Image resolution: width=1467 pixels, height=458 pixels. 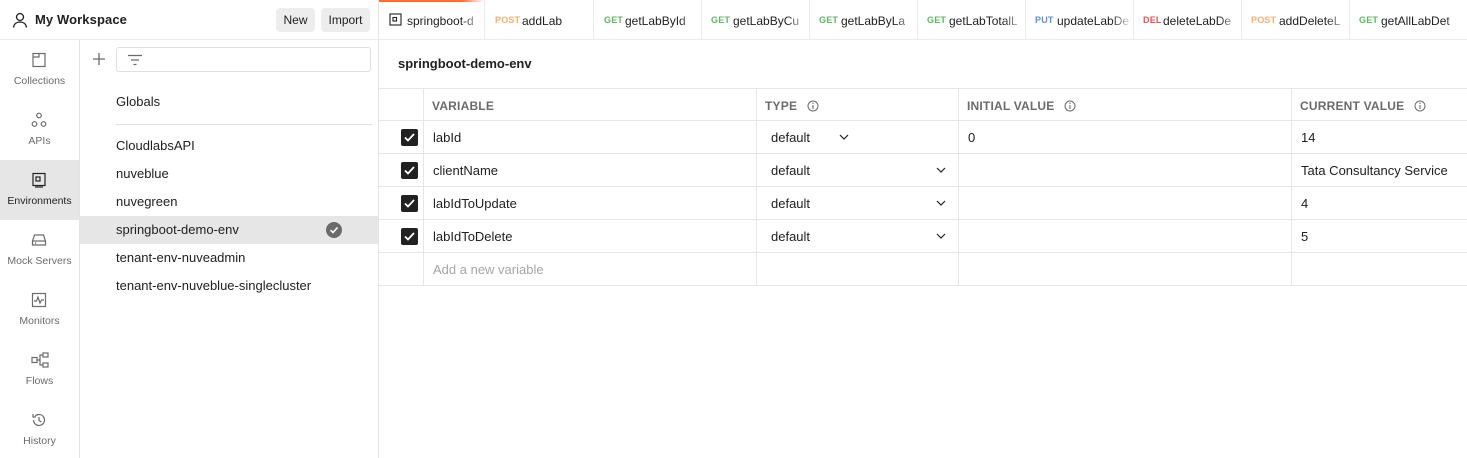 I want to click on new-button: New, so click(x=295, y=20).